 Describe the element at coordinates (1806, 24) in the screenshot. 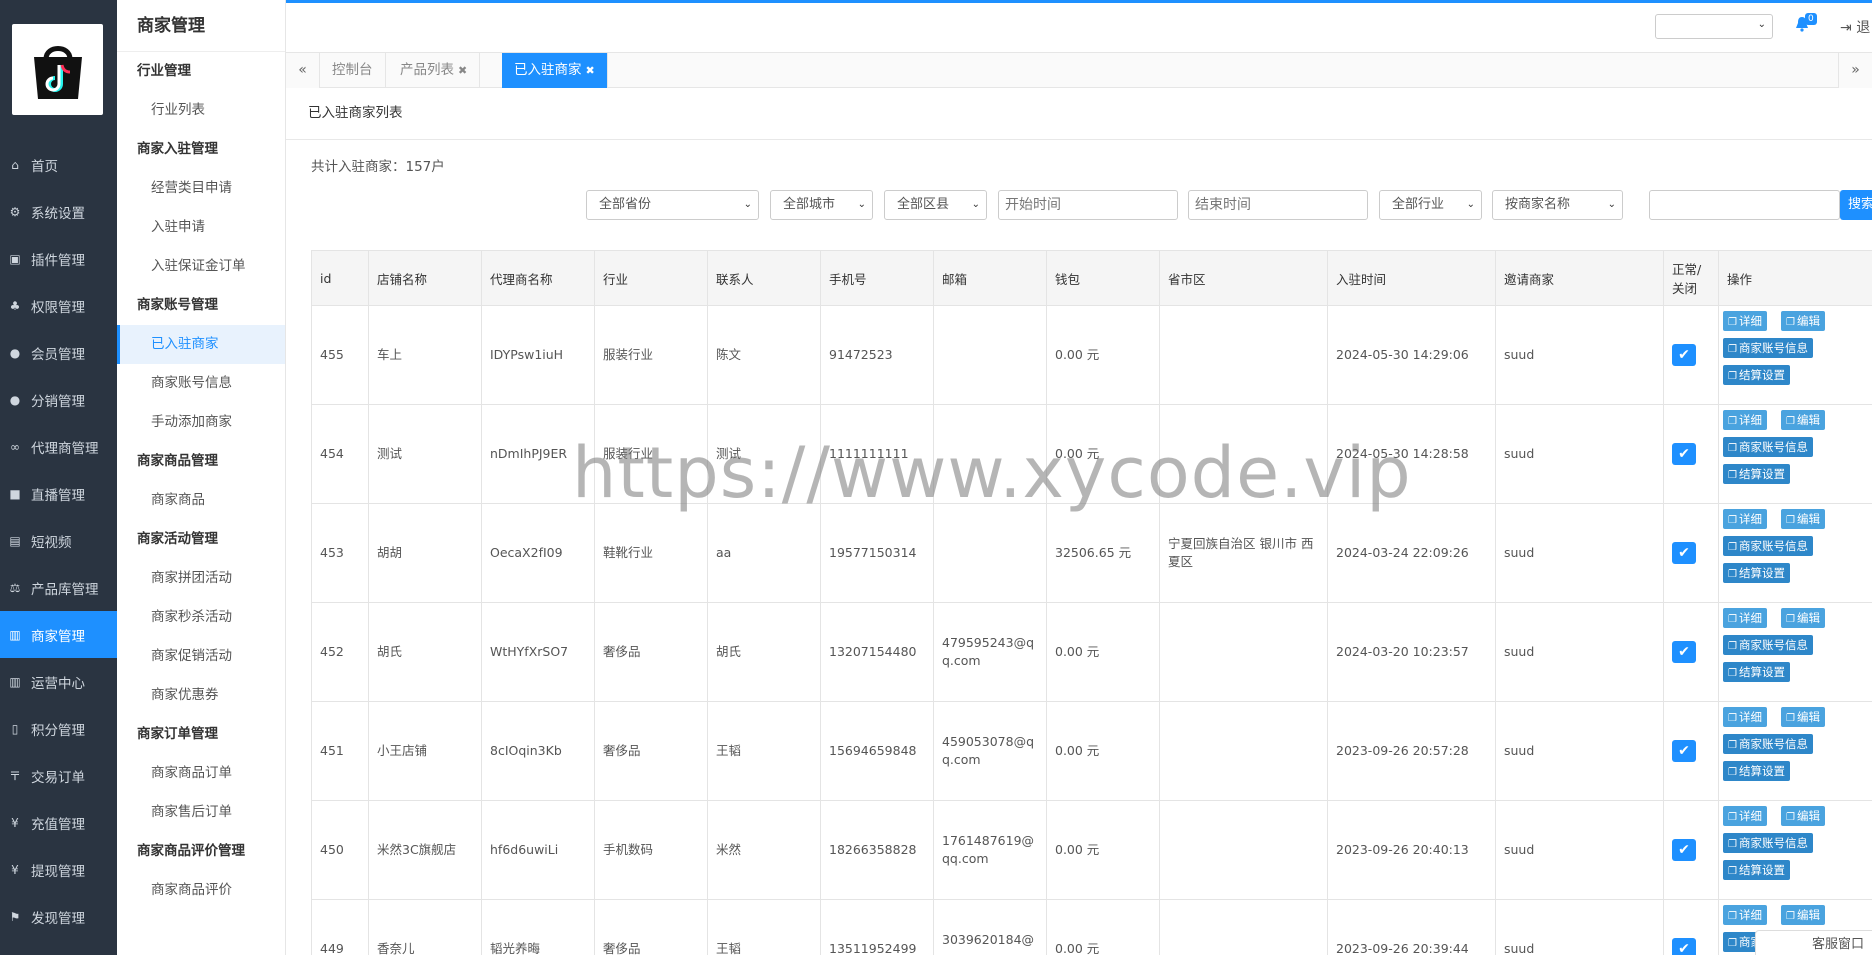

I see `notification-button: 0` at that location.